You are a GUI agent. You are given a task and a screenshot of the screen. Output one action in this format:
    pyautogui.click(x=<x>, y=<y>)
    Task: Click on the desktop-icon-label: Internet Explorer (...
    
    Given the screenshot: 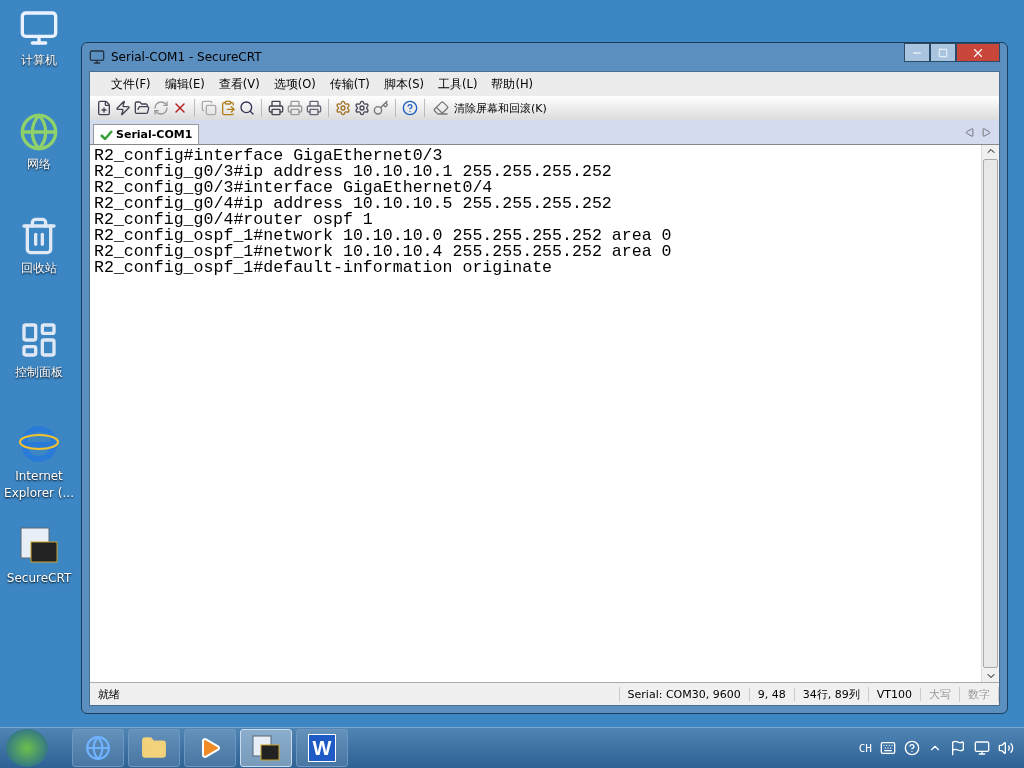 What is the action you would take?
    pyautogui.click(x=39, y=485)
    